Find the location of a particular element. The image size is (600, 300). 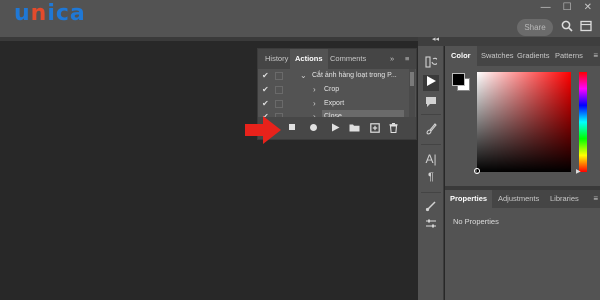

actions-panel-icon is located at coordinates (431, 83).